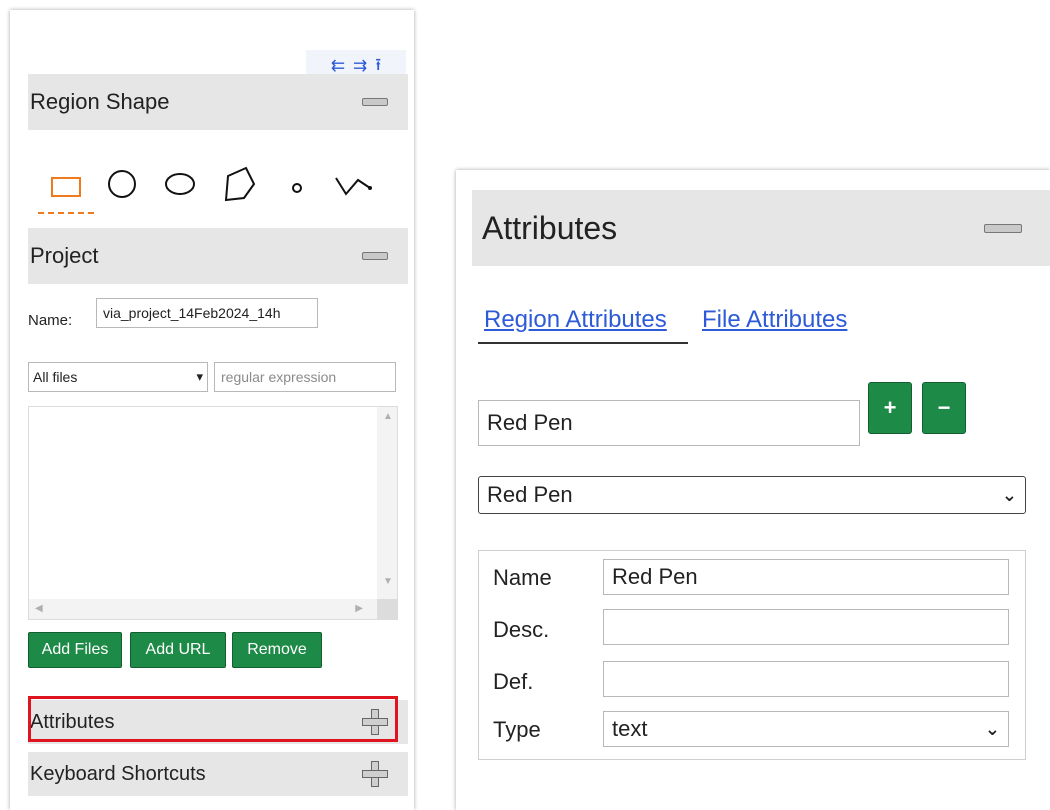  I want to click on keyboard-shortcuts-header: Keyboard Shortcuts, so click(218, 774).